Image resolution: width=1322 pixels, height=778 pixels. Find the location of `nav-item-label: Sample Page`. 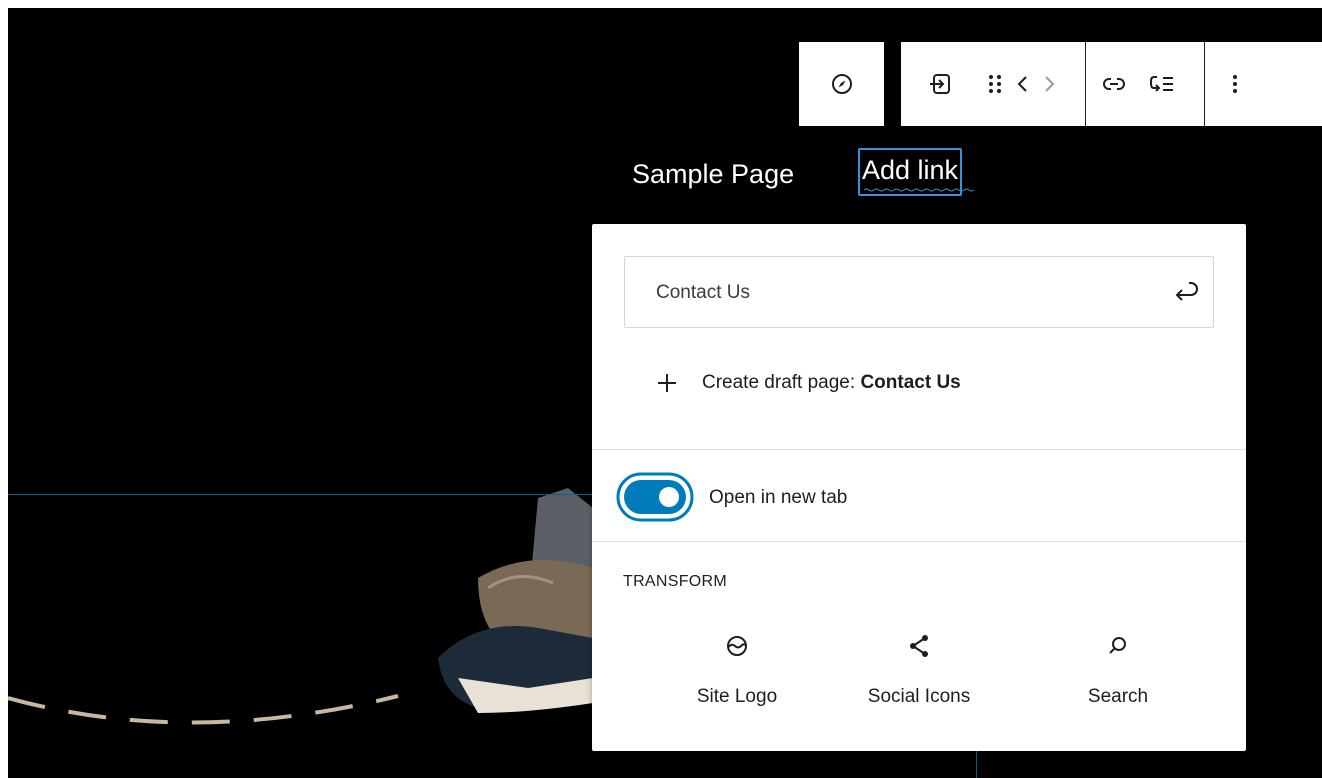

nav-item-label: Sample Page is located at coordinates (713, 174).